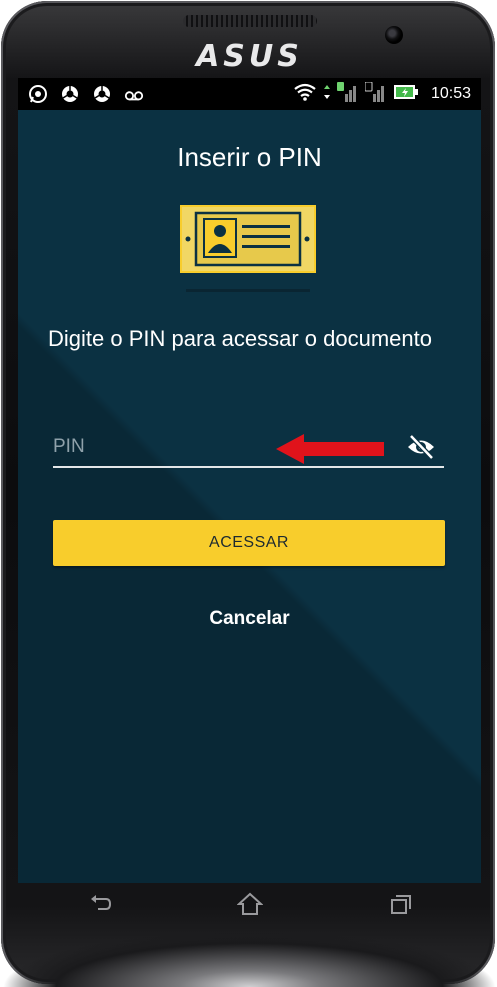  What do you see at coordinates (401, 904) in the screenshot?
I see `recent-apps-icon` at bounding box center [401, 904].